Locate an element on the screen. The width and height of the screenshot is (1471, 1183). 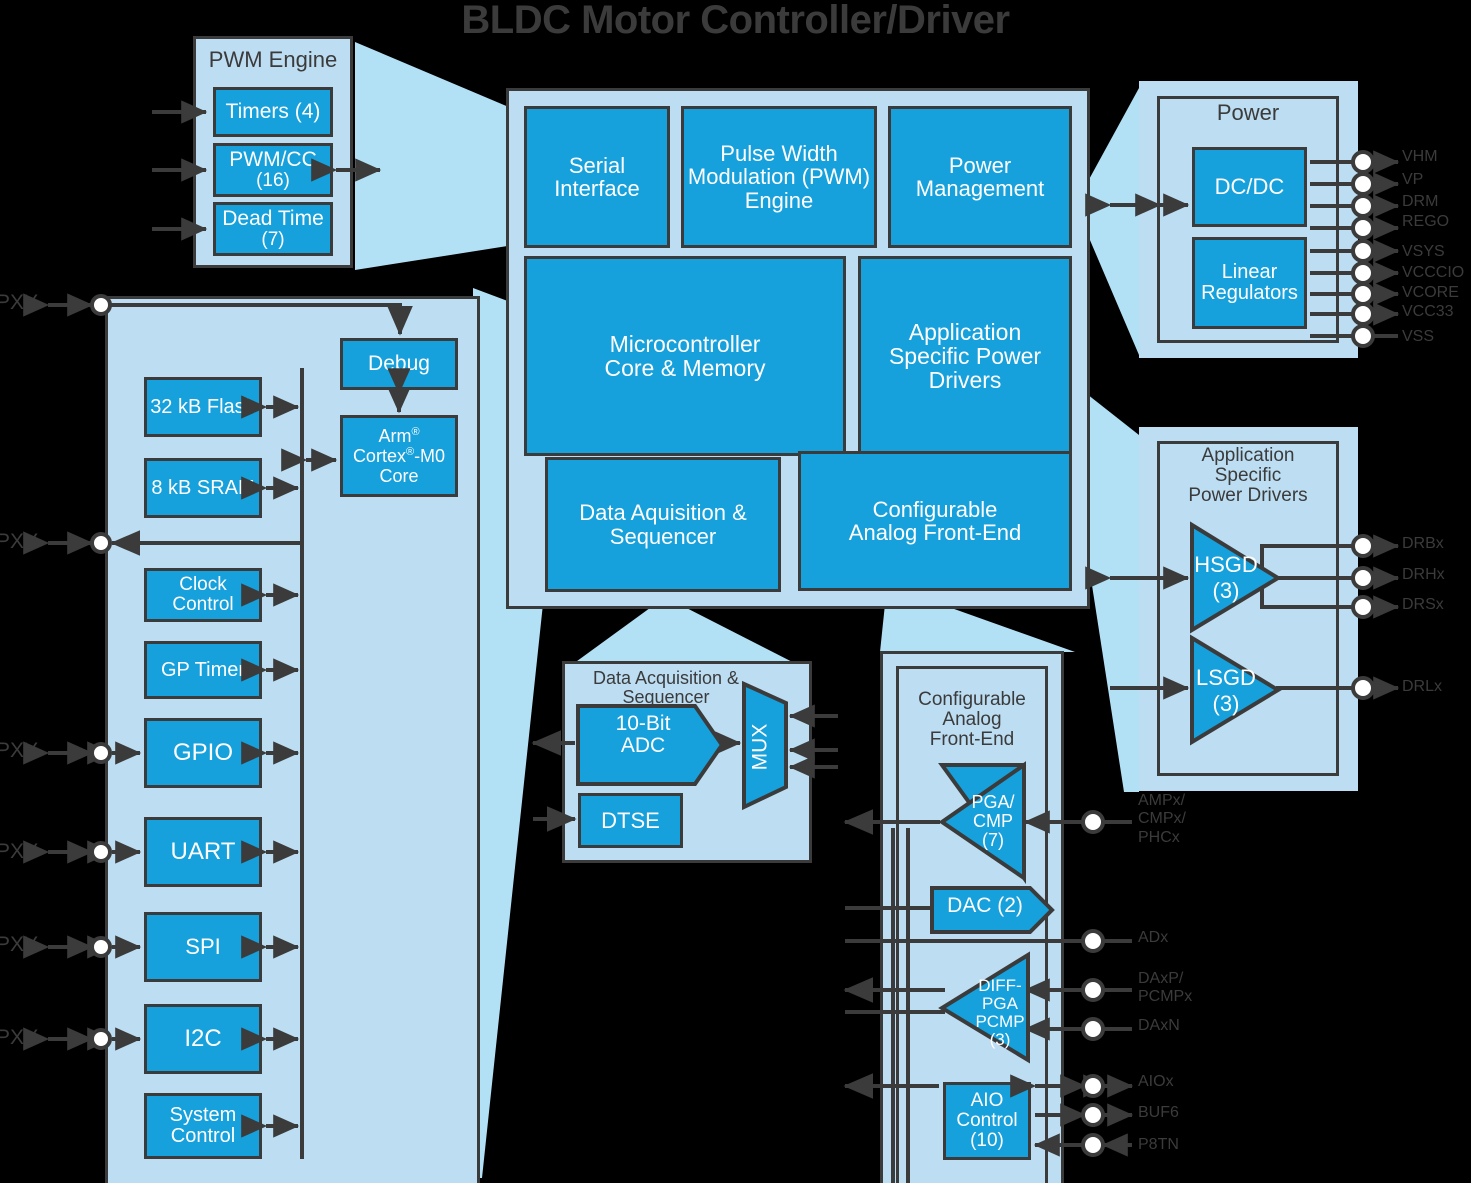
pin-dot-drlx is located at coordinates (1363, 688).